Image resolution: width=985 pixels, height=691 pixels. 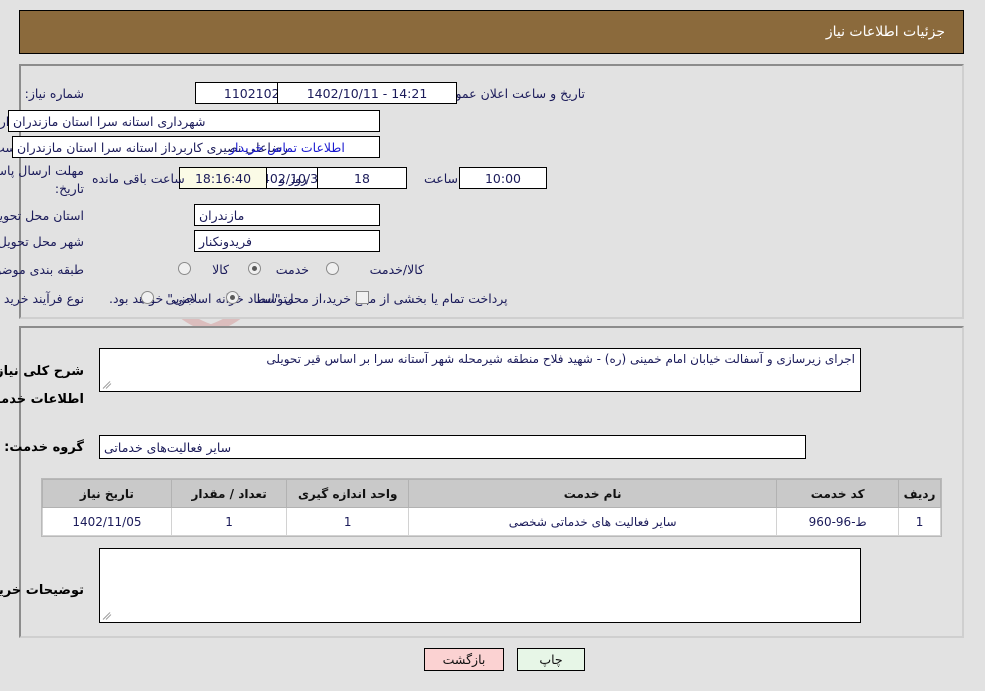 What do you see at coordinates (363, 297) in the screenshot?
I see `checkbox-islamic-treasury` at bounding box center [363, 297].